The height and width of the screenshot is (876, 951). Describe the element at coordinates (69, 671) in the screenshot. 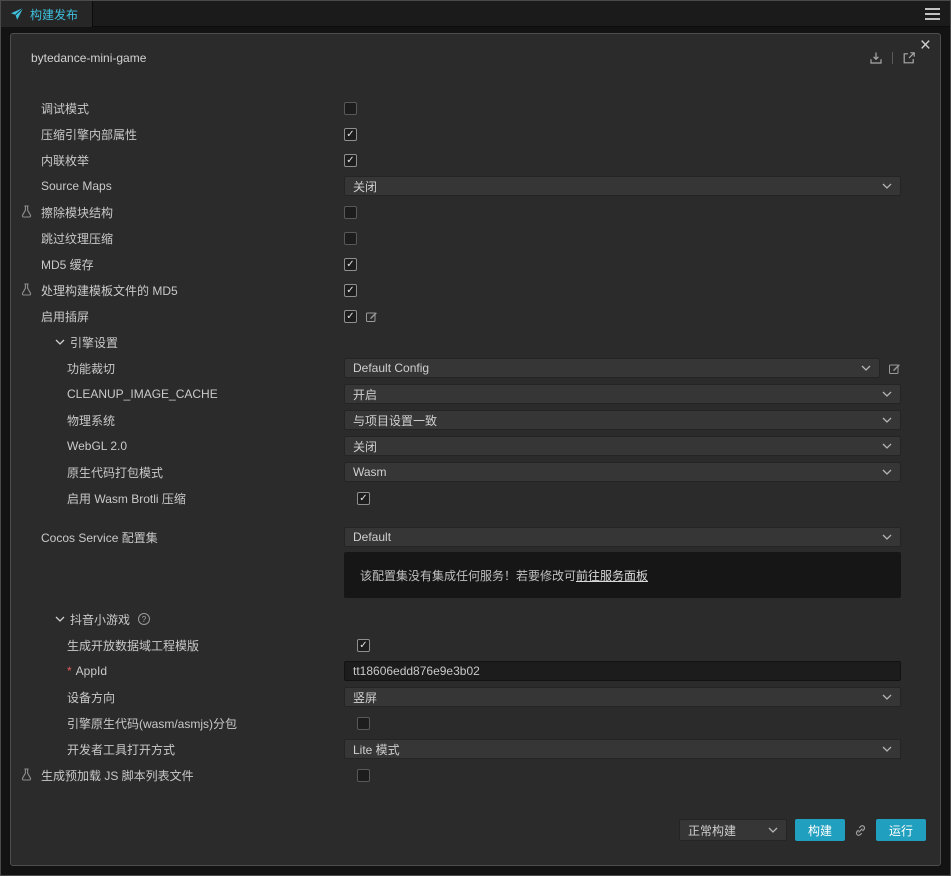

I see `required-mark: *` at that location.